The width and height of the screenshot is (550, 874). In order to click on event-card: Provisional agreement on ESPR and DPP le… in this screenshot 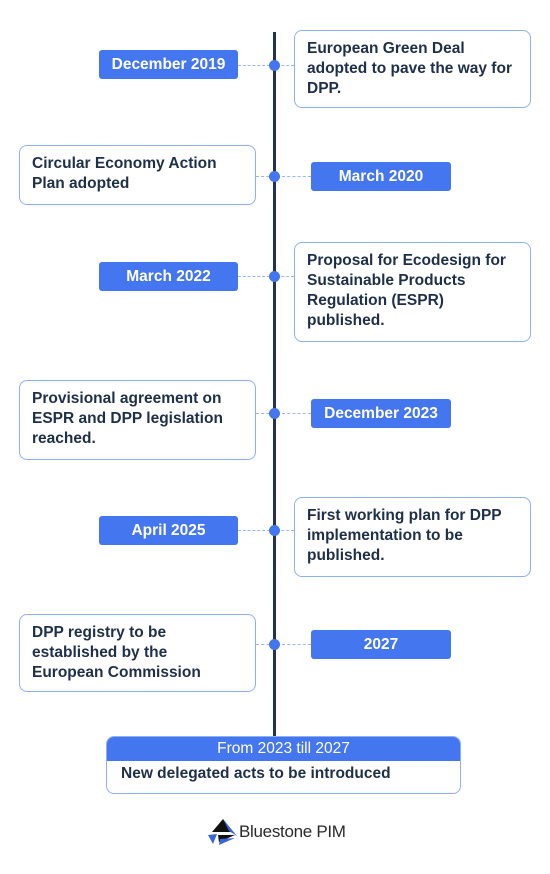, I will do `click(137, 420)`.